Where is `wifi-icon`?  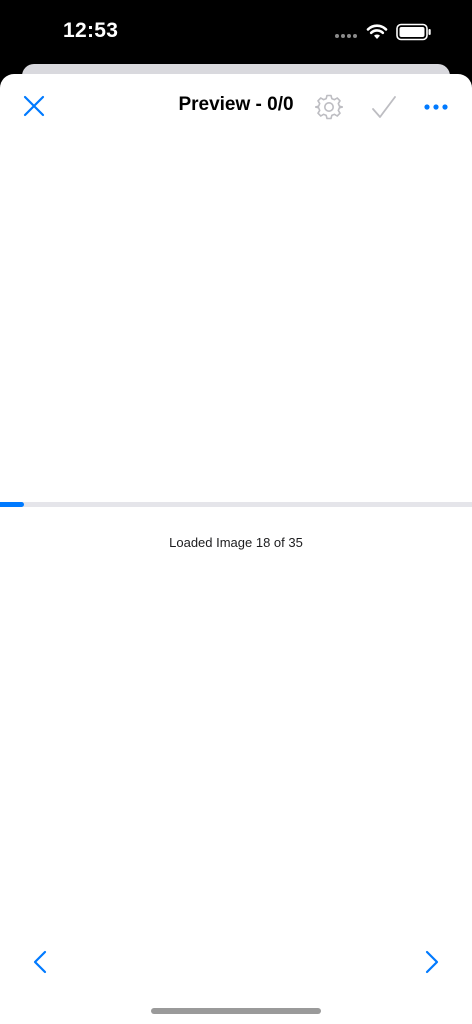 wifi-icon is located at coordinates (377, 31).